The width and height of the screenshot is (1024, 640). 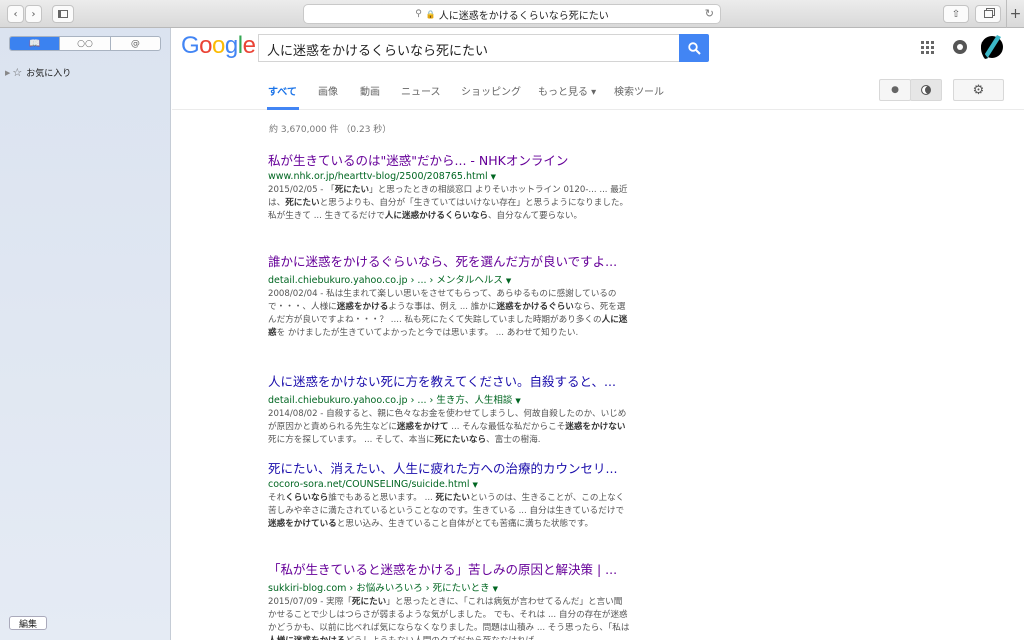 I want to click on favorites-folder: ▶ ☆ お気に入り, so click(x=38, y=72).